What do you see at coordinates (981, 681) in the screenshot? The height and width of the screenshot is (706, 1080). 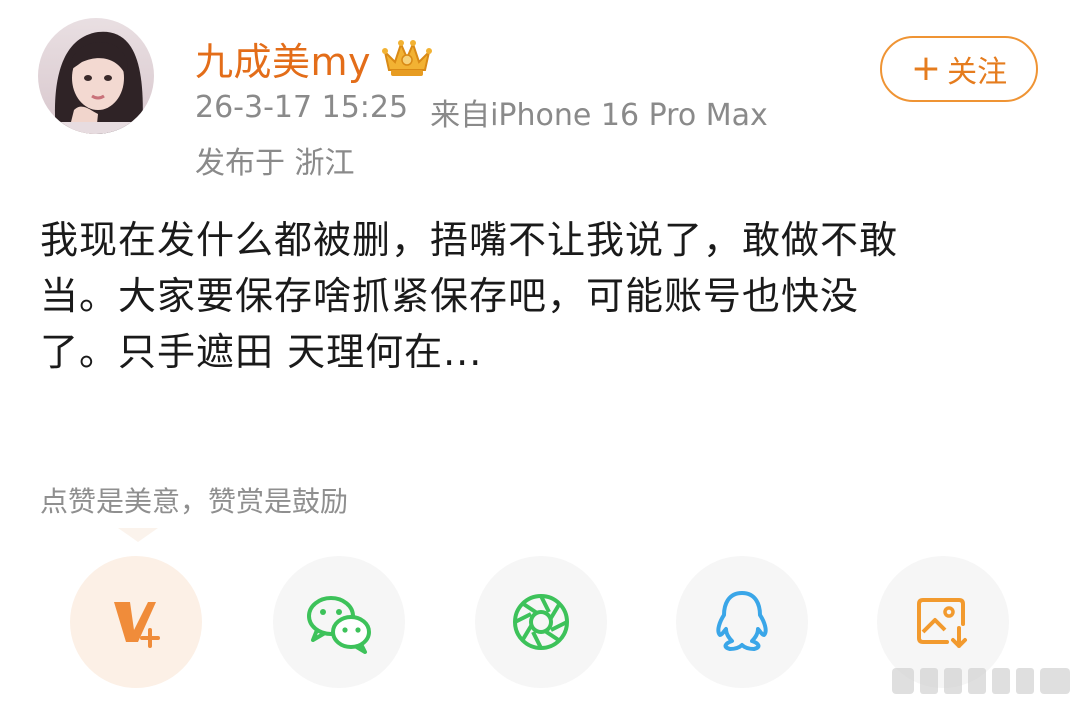 I see `watermark-logo` at bounding box center [981, 681].